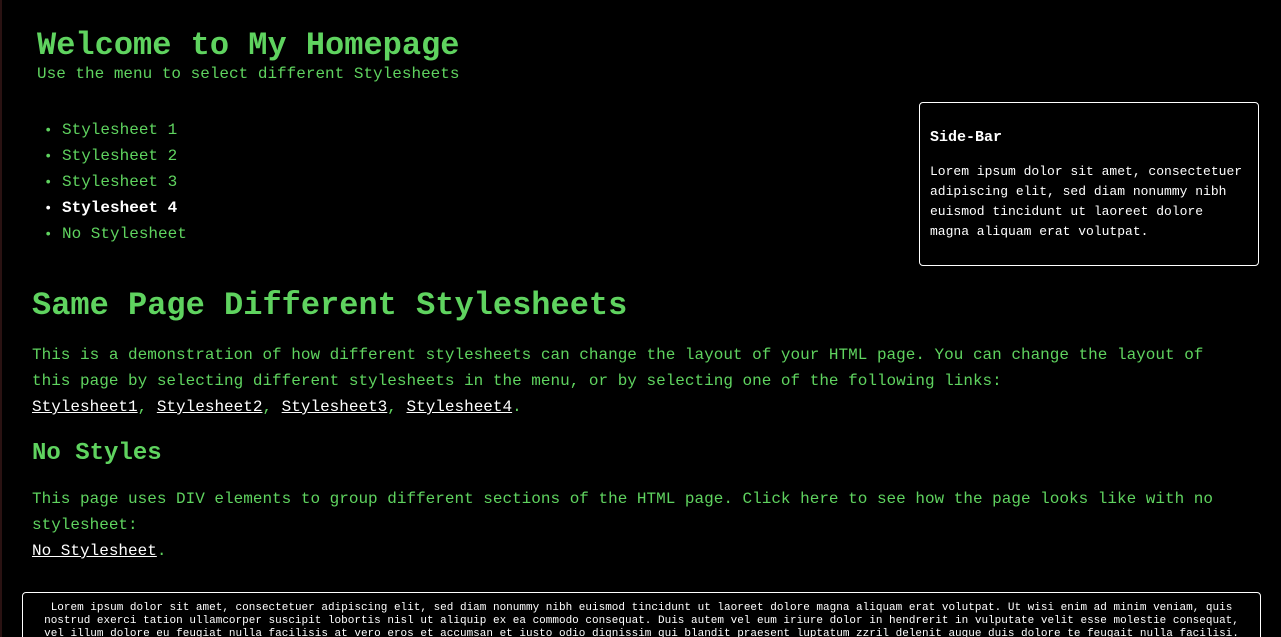 The image size is (1281, 637). Describe the element at coordinates (335, 407) in the screenshot. I see `link-stylesheet3: Stylesheet3` at that location.